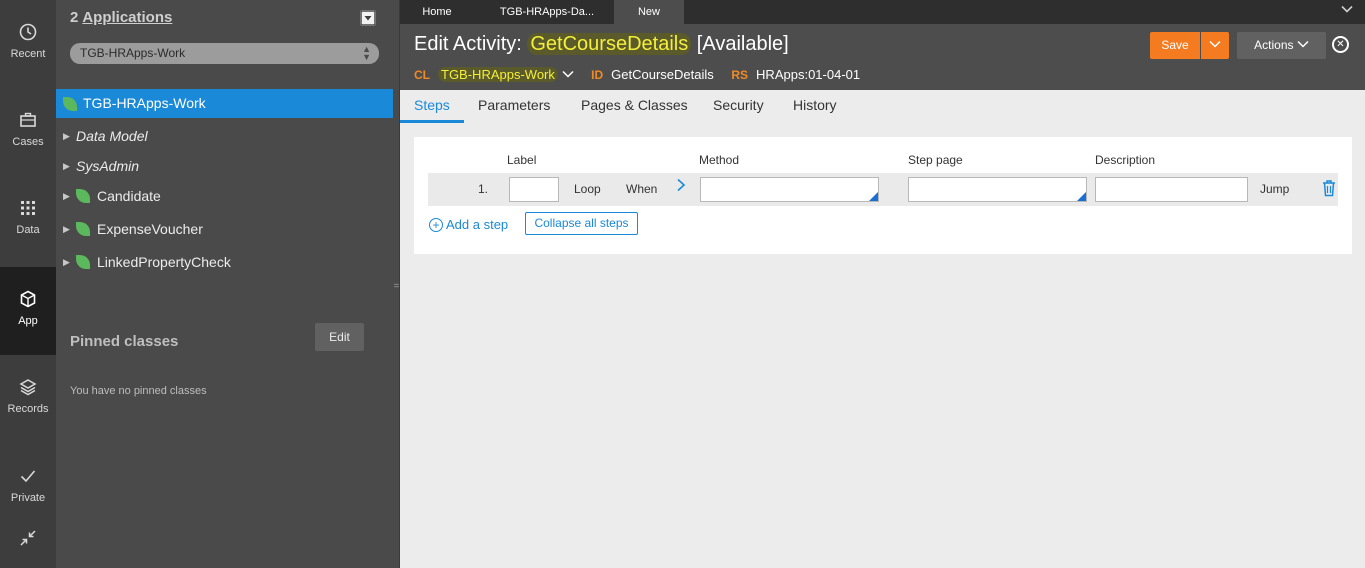 The height and width of the screenshot is (568, 1365). Describe the element at coordinates (477, 224) in the screenshot. I see `add-step-label: Add a step` at that location.